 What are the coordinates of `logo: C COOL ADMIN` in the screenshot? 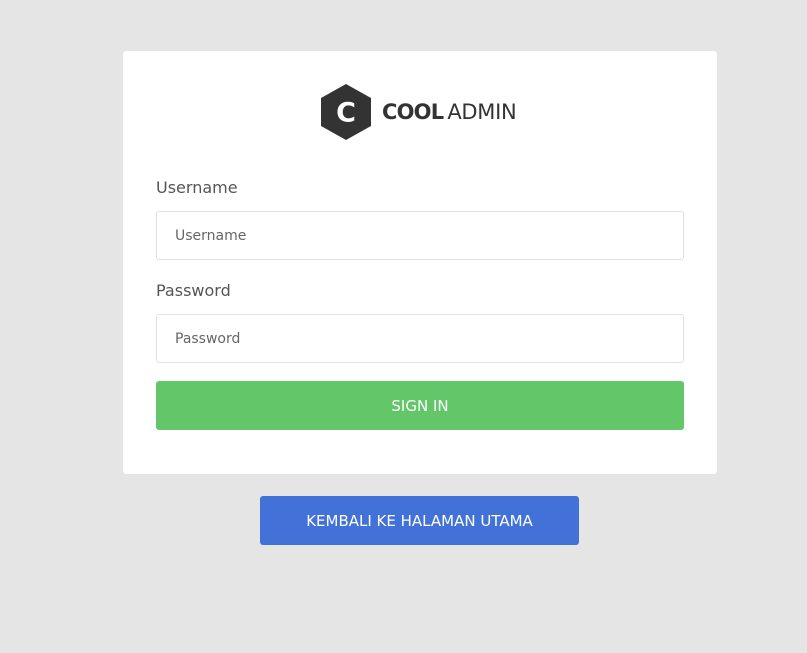 It's located at (418, 112).